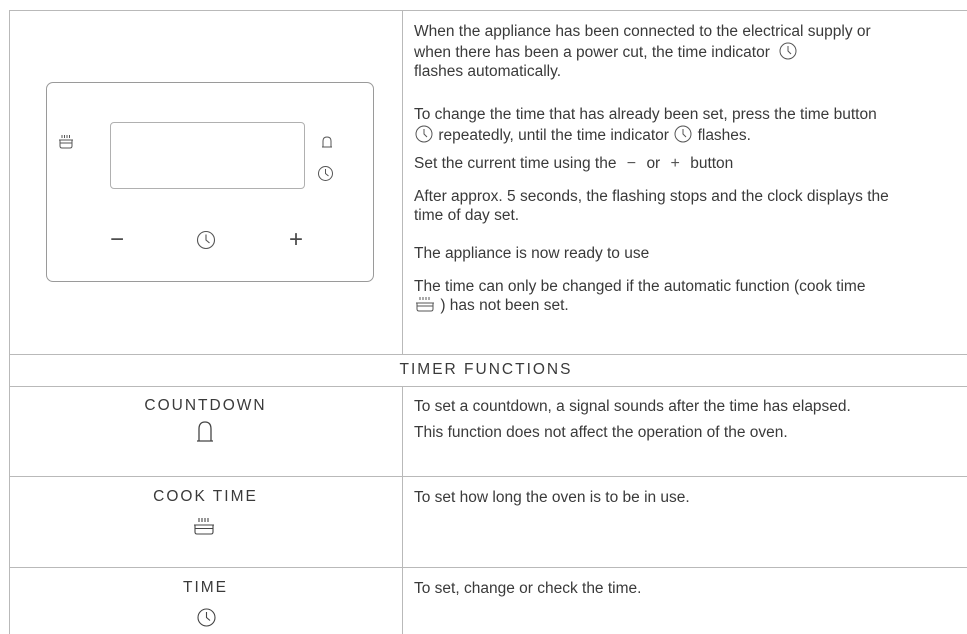  What do you see at coordinates (528, 588) in the screenshot?
I see `row-description: To set, change or check the time.` at bounding box center [528, 588].